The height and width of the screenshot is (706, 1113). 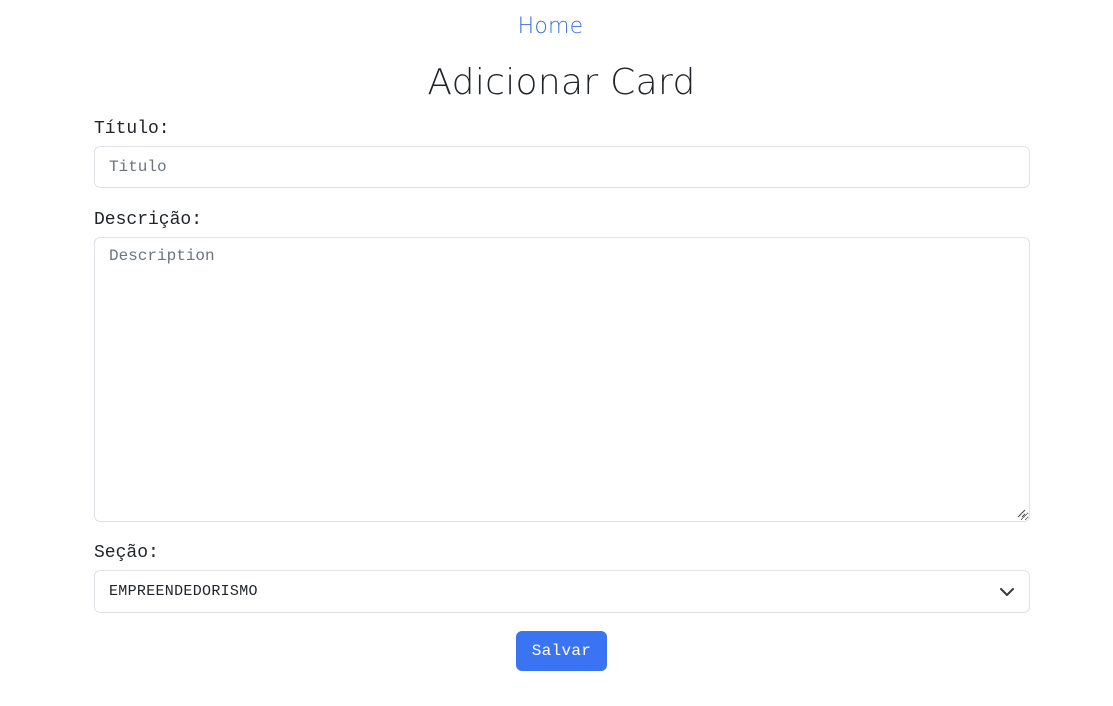 What do you see at coordinates (1007, 592) in the screenshot?
I see `chevron-down-icon` at bounding box center [1007, 592].